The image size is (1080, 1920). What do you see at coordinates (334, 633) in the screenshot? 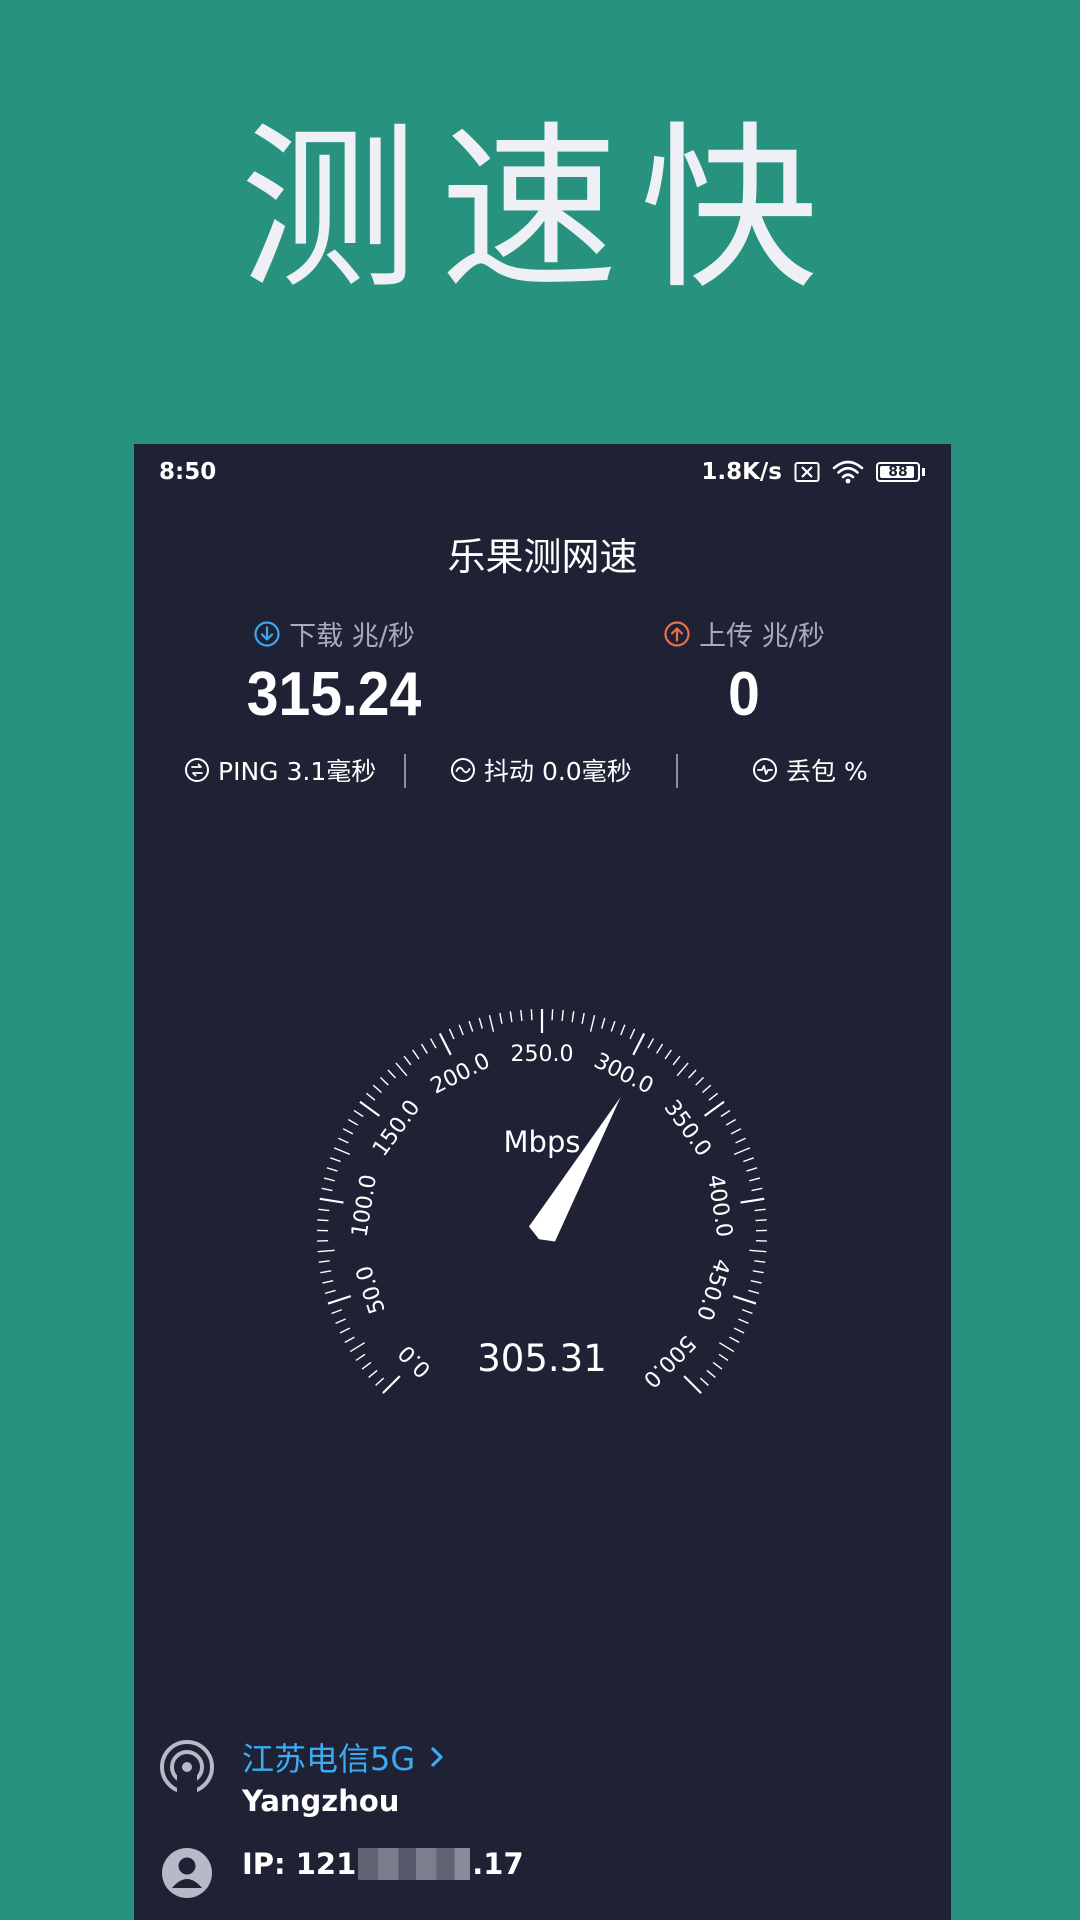
I see `download-label-row: 下载 兆/秒` at bounding box center [334, 633].